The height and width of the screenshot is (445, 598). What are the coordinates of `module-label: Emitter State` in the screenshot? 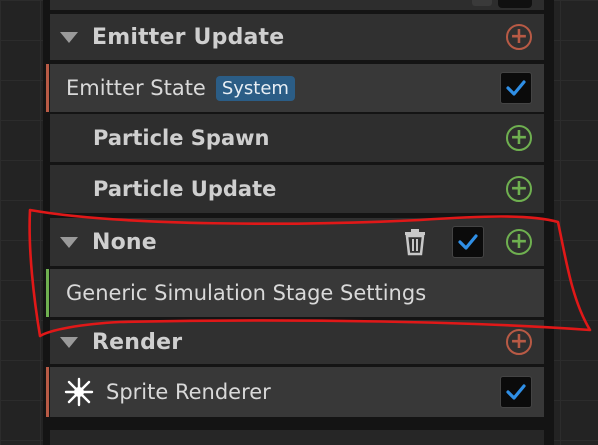 It's located at (136, 88).